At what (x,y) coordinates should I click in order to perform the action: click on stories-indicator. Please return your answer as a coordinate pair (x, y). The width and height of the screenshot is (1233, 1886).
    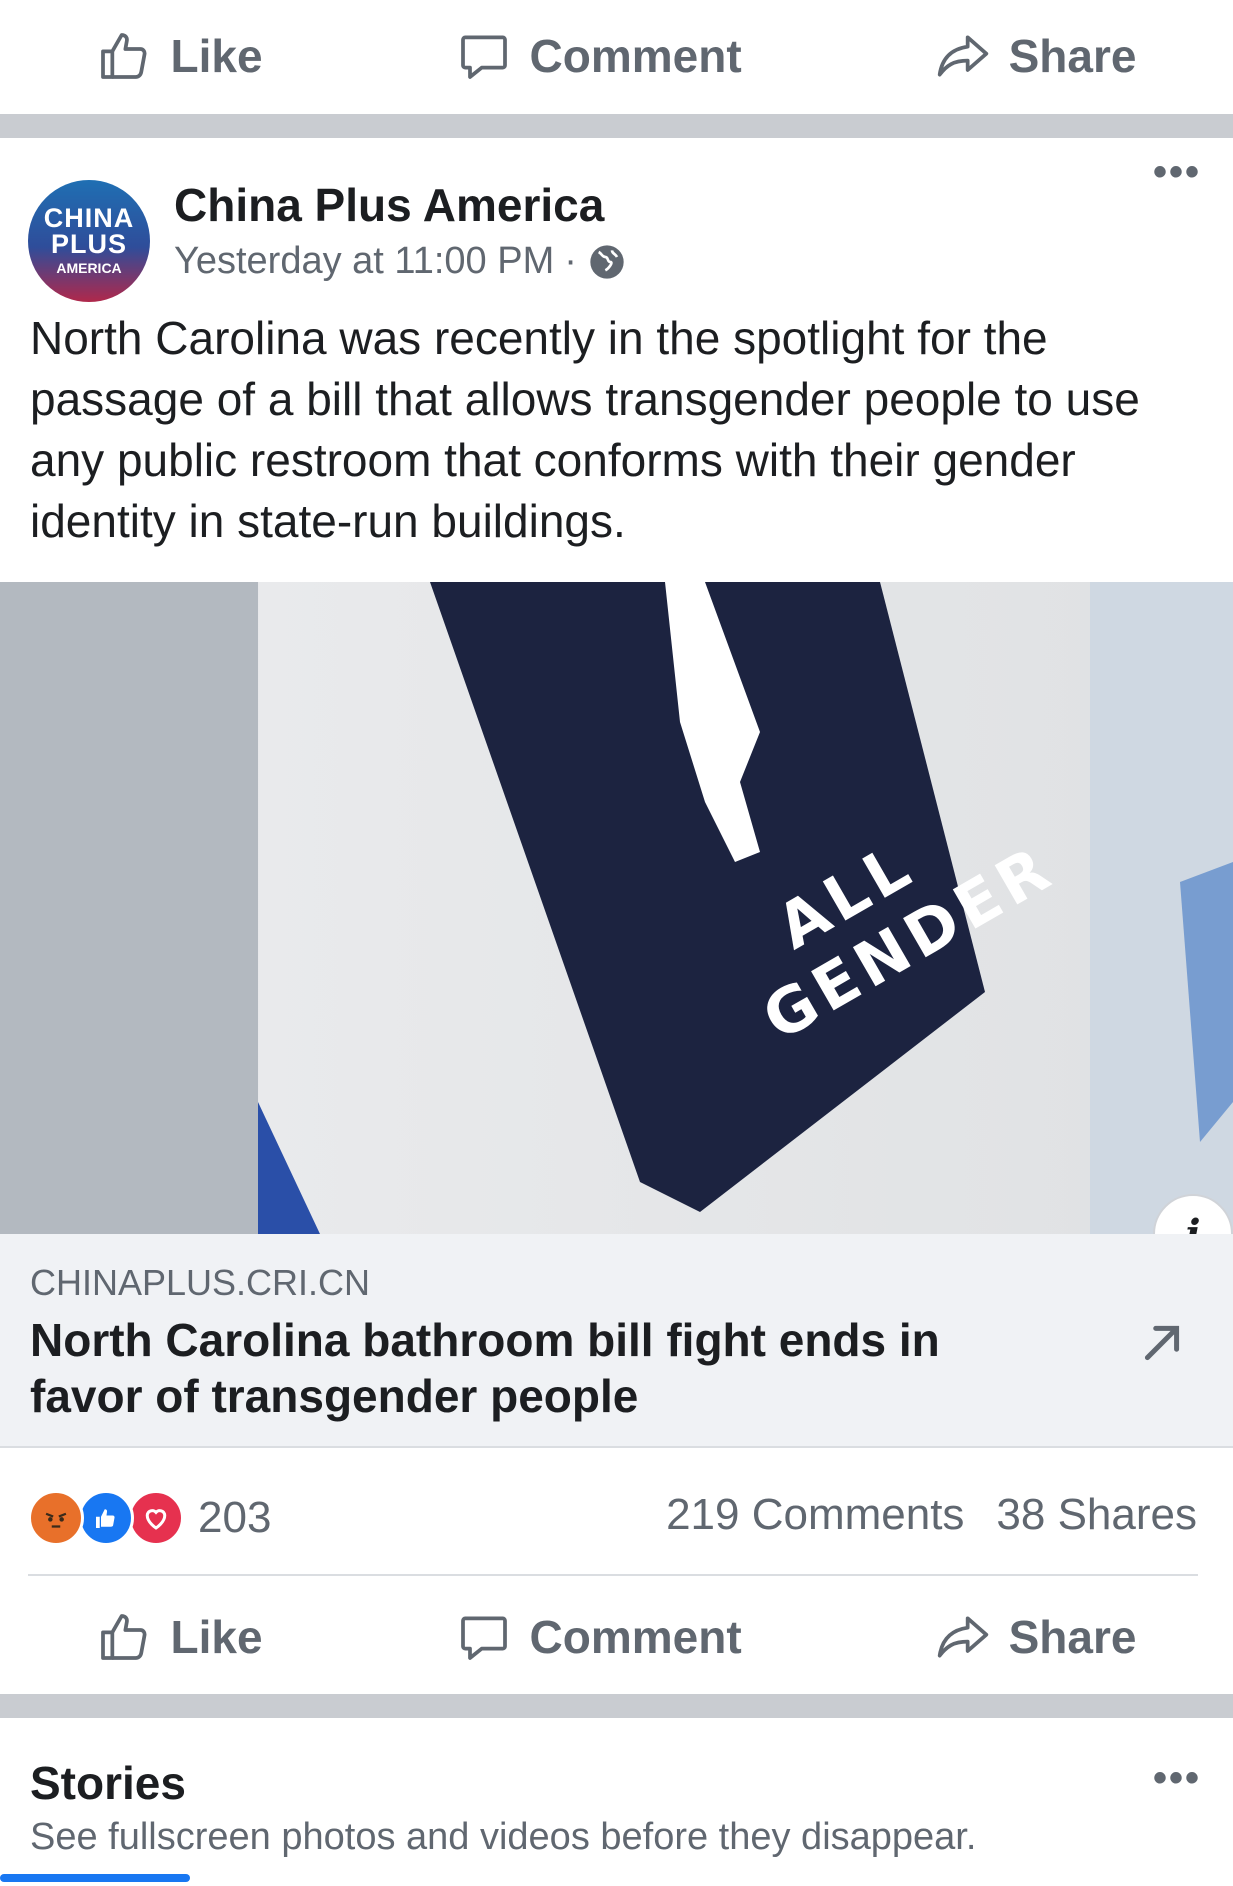
    Looking at the image, I should click on (95, 1878).